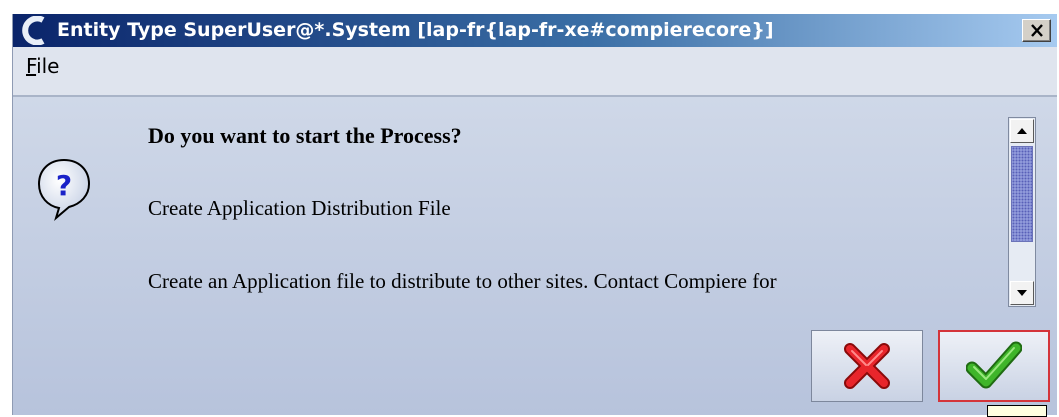  I want to click on scroll-thumb, so click(1022, 194).